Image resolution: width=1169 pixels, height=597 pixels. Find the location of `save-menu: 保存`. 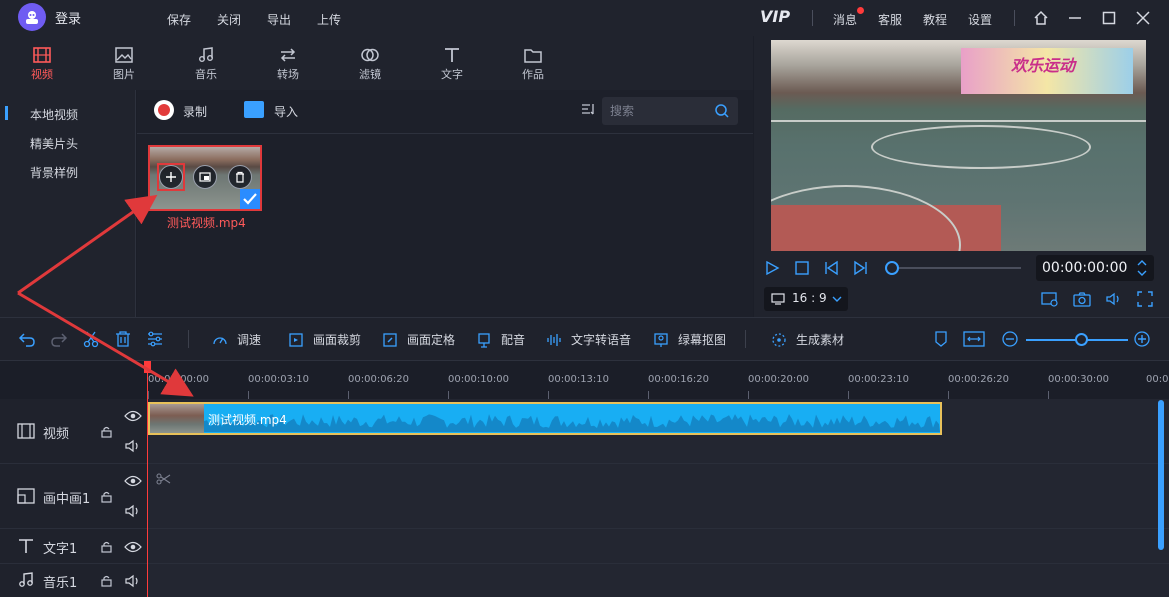

save-menu: 保存 is located at coordinates (179, 19).